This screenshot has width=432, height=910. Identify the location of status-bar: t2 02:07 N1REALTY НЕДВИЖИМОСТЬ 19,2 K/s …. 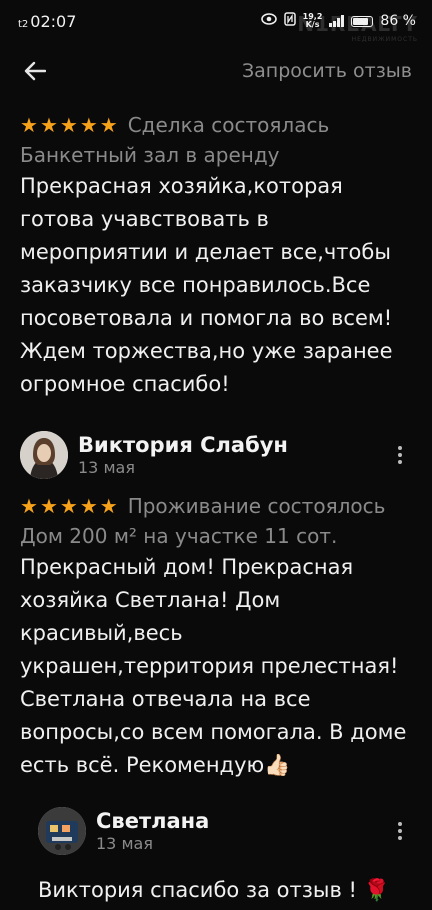
(216, 22).